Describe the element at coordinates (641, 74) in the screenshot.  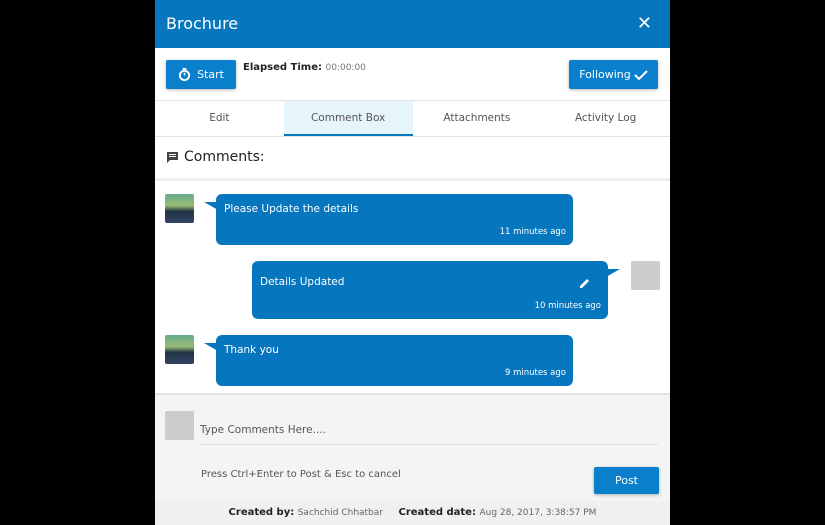
I see `checkmark-icon` at that location.